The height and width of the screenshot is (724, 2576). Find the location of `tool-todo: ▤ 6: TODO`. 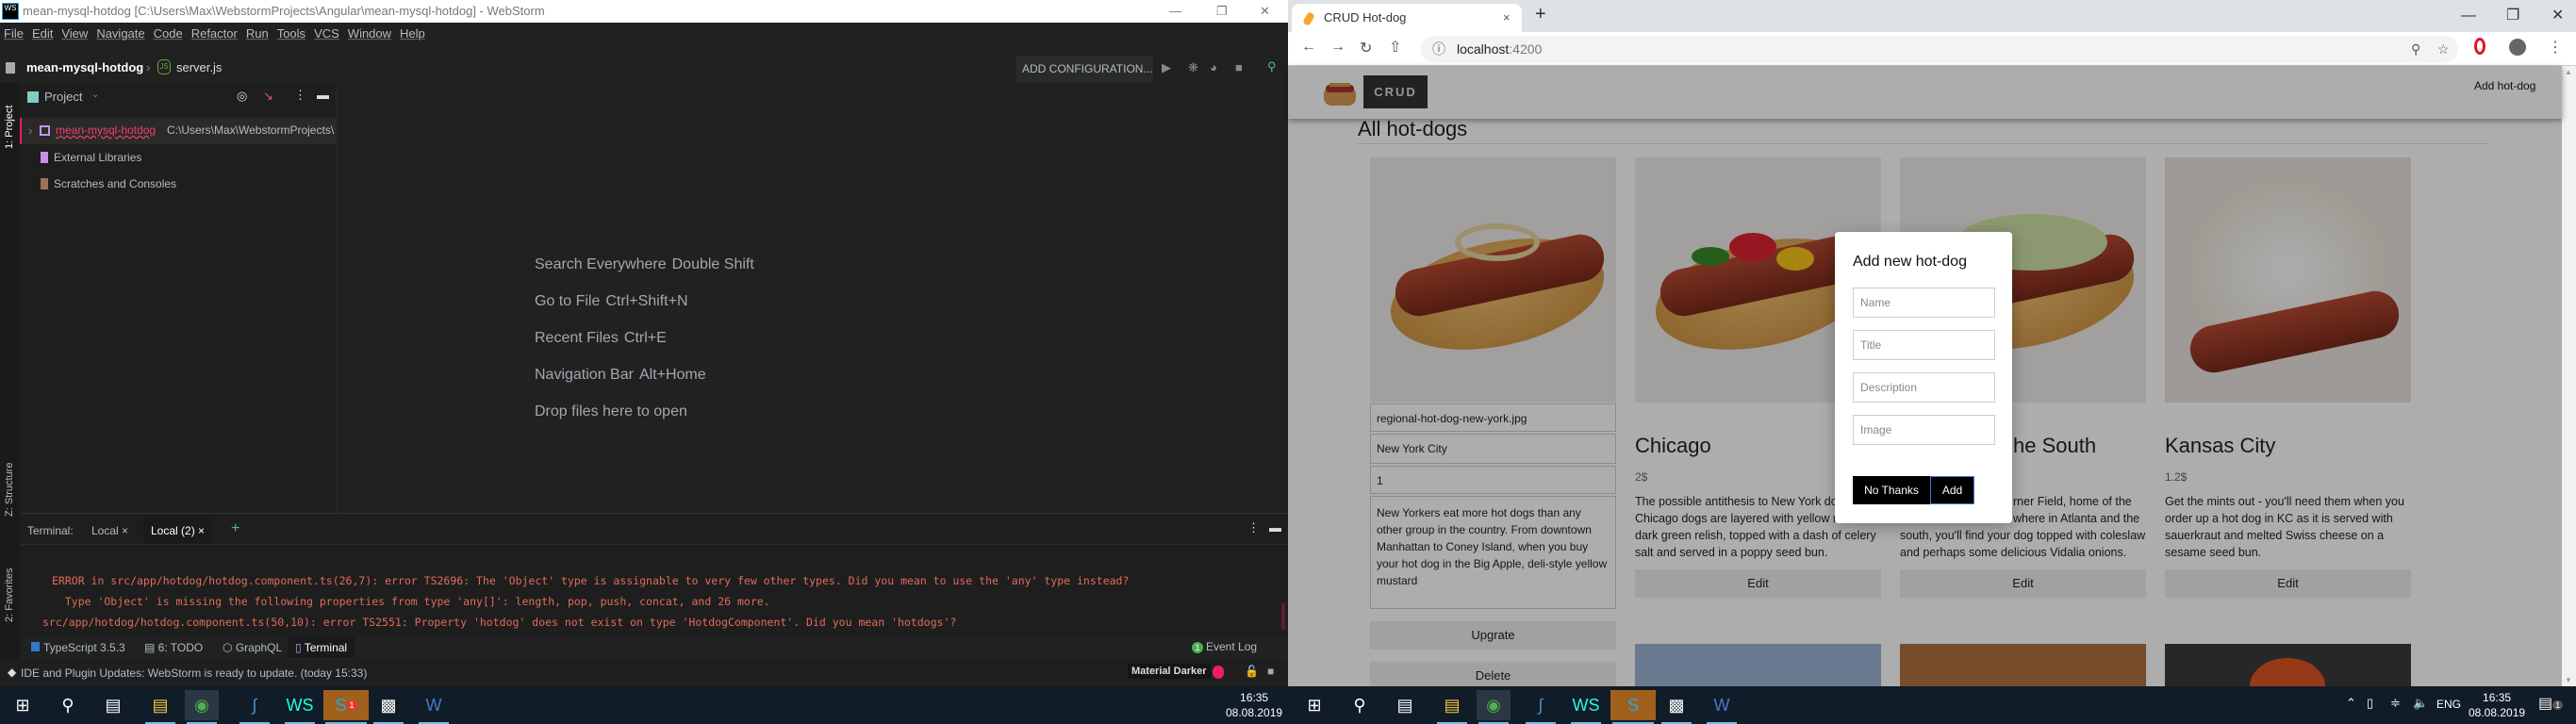

tool-todo: ▤ 6: TODO is located at coordinates (173, 647).